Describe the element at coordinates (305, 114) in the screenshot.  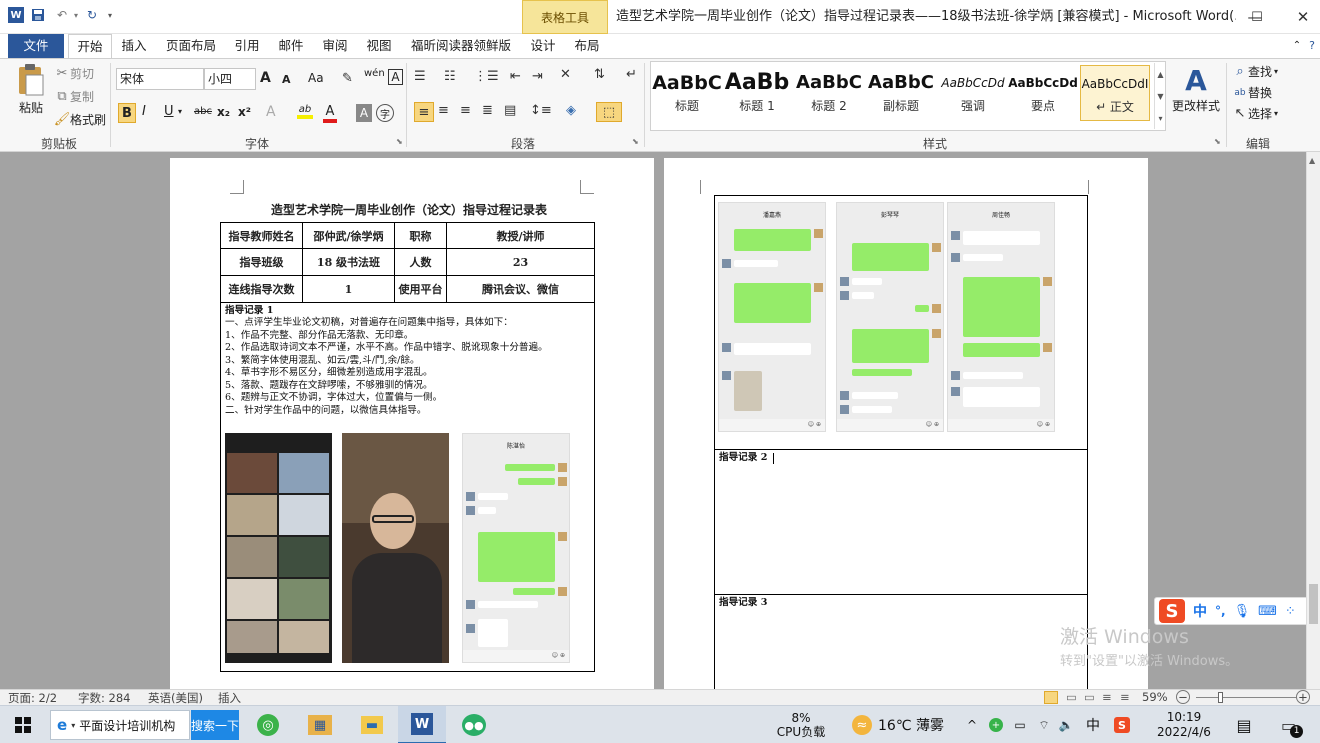
I see `highlight-button: ab` at that location.